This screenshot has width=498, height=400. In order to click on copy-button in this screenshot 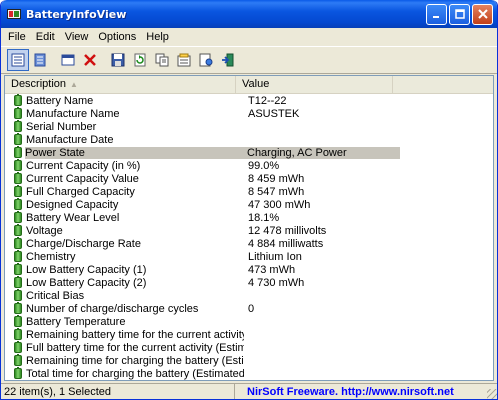, I will do `click(162, 60)`.